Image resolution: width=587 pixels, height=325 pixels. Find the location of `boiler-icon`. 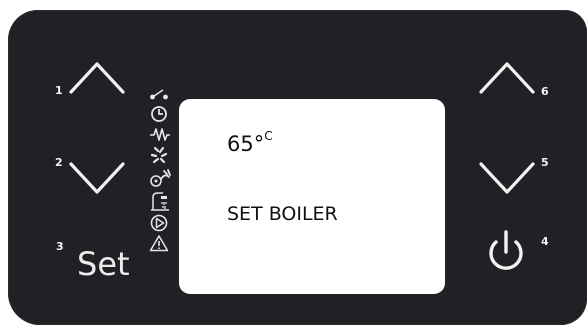

boiler-icon is located at coordinates (160, 178).